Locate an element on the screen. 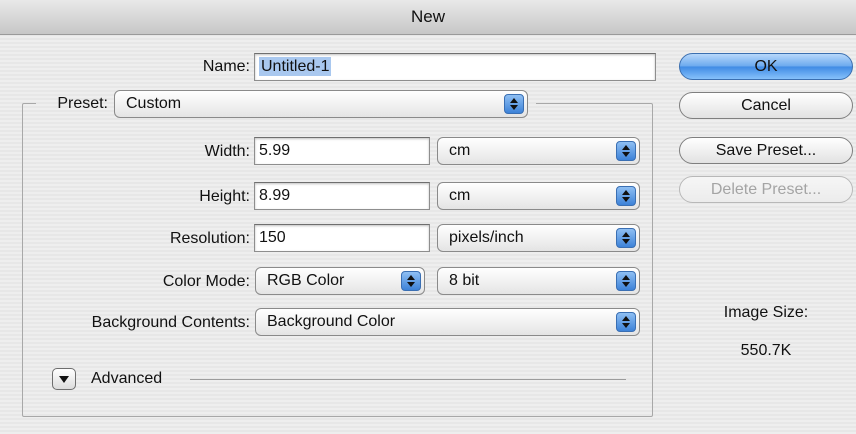  preset-label: Preset: is located at coordinates (82, 103).